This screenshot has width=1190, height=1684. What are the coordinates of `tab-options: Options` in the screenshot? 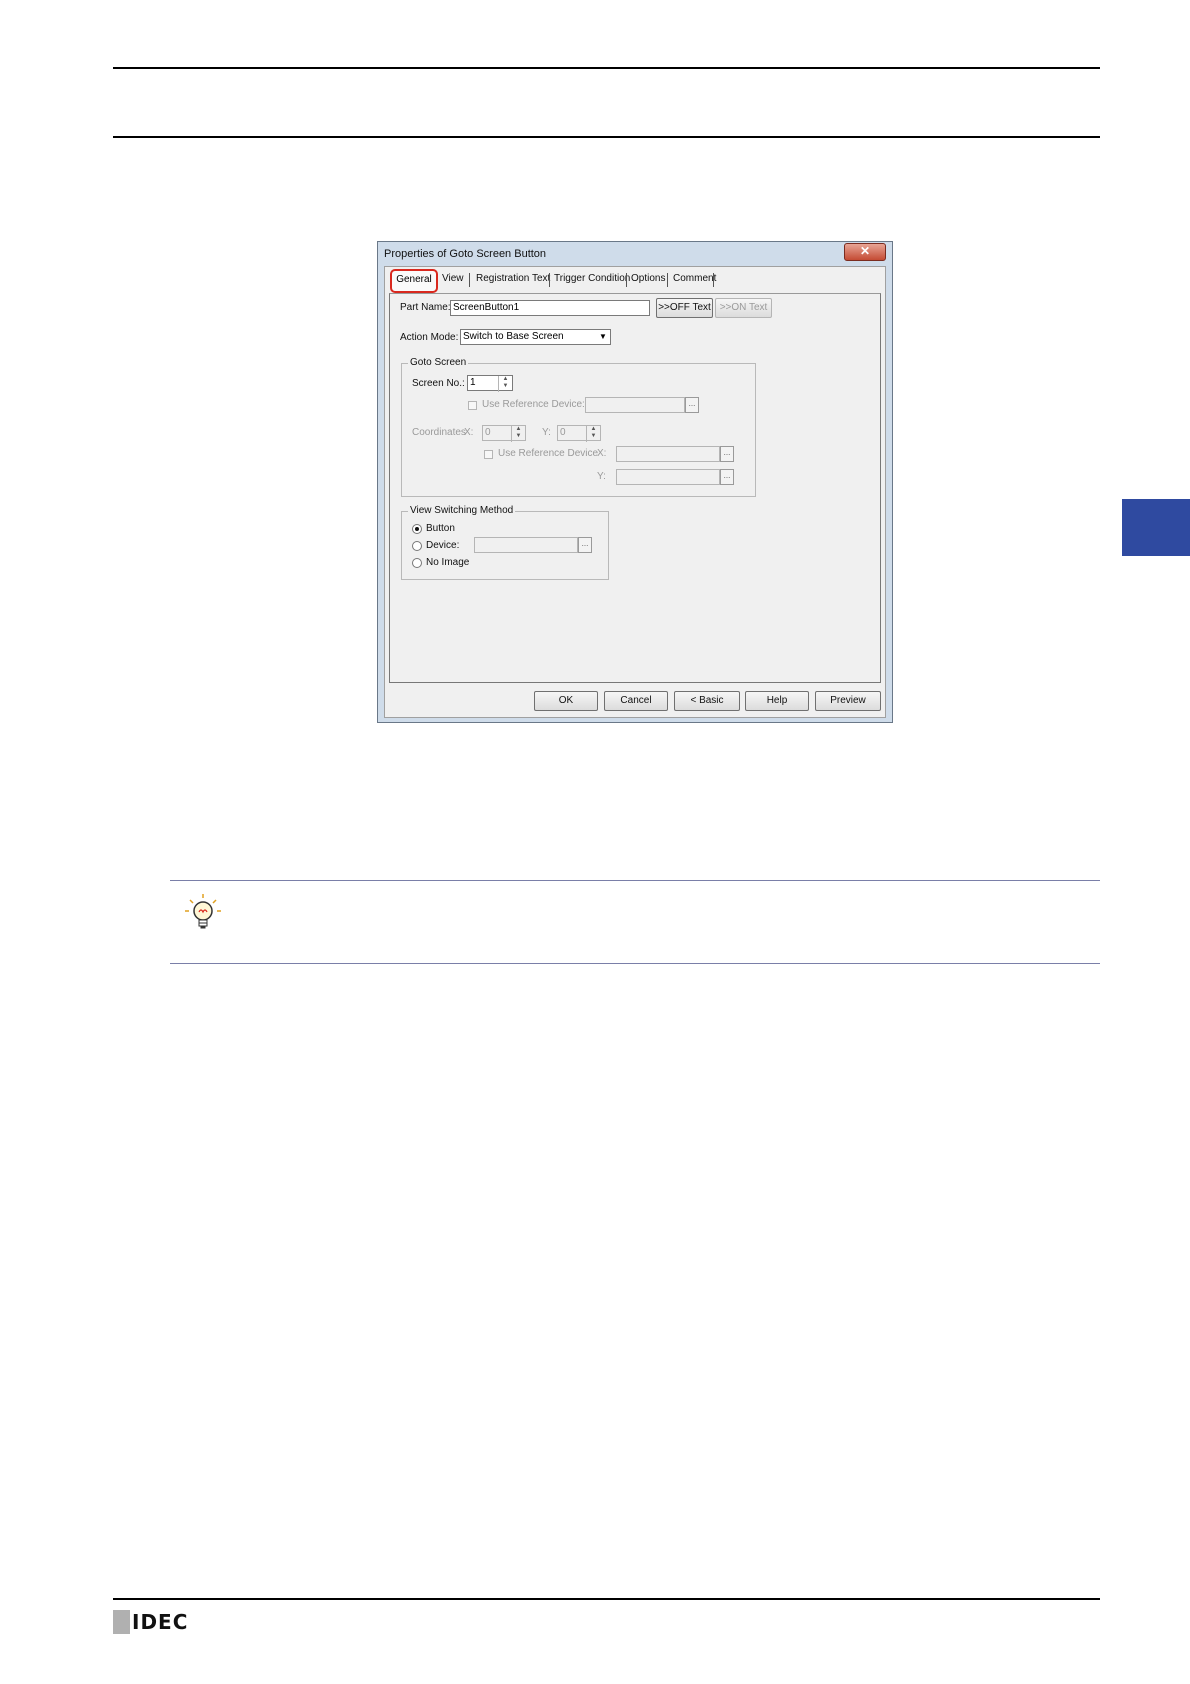 It's located at (648, 278).